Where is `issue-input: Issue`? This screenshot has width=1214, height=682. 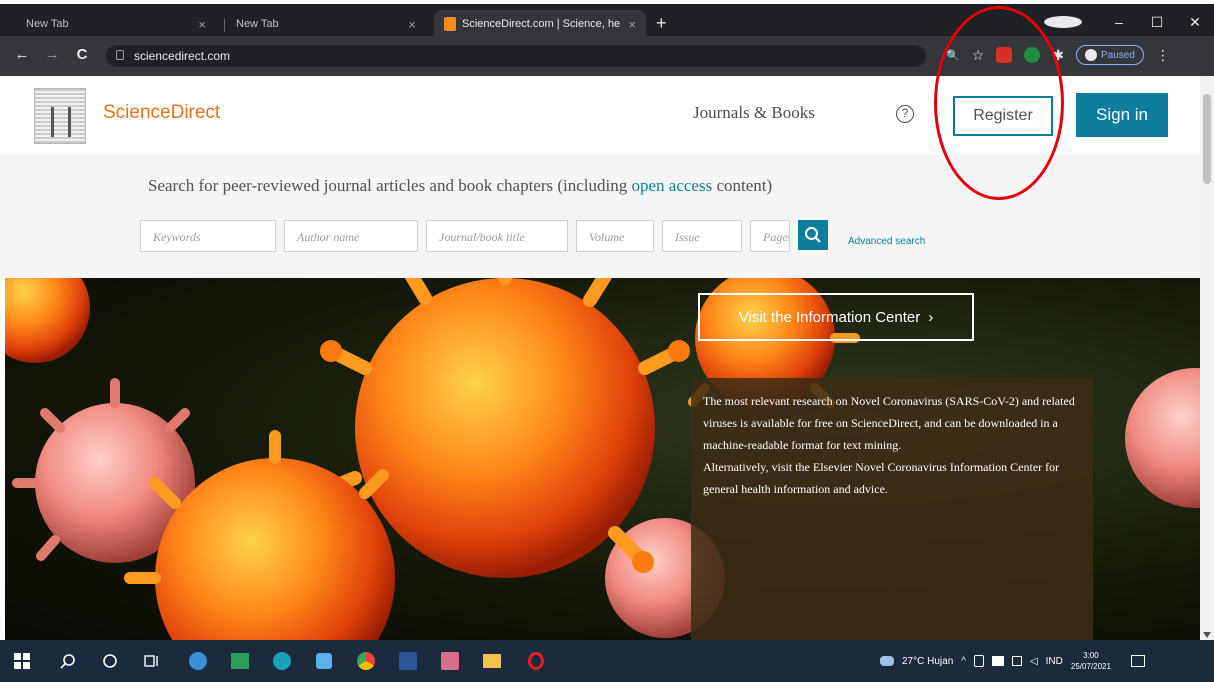 issue-input: Issue is located at coordinates (702, 236).